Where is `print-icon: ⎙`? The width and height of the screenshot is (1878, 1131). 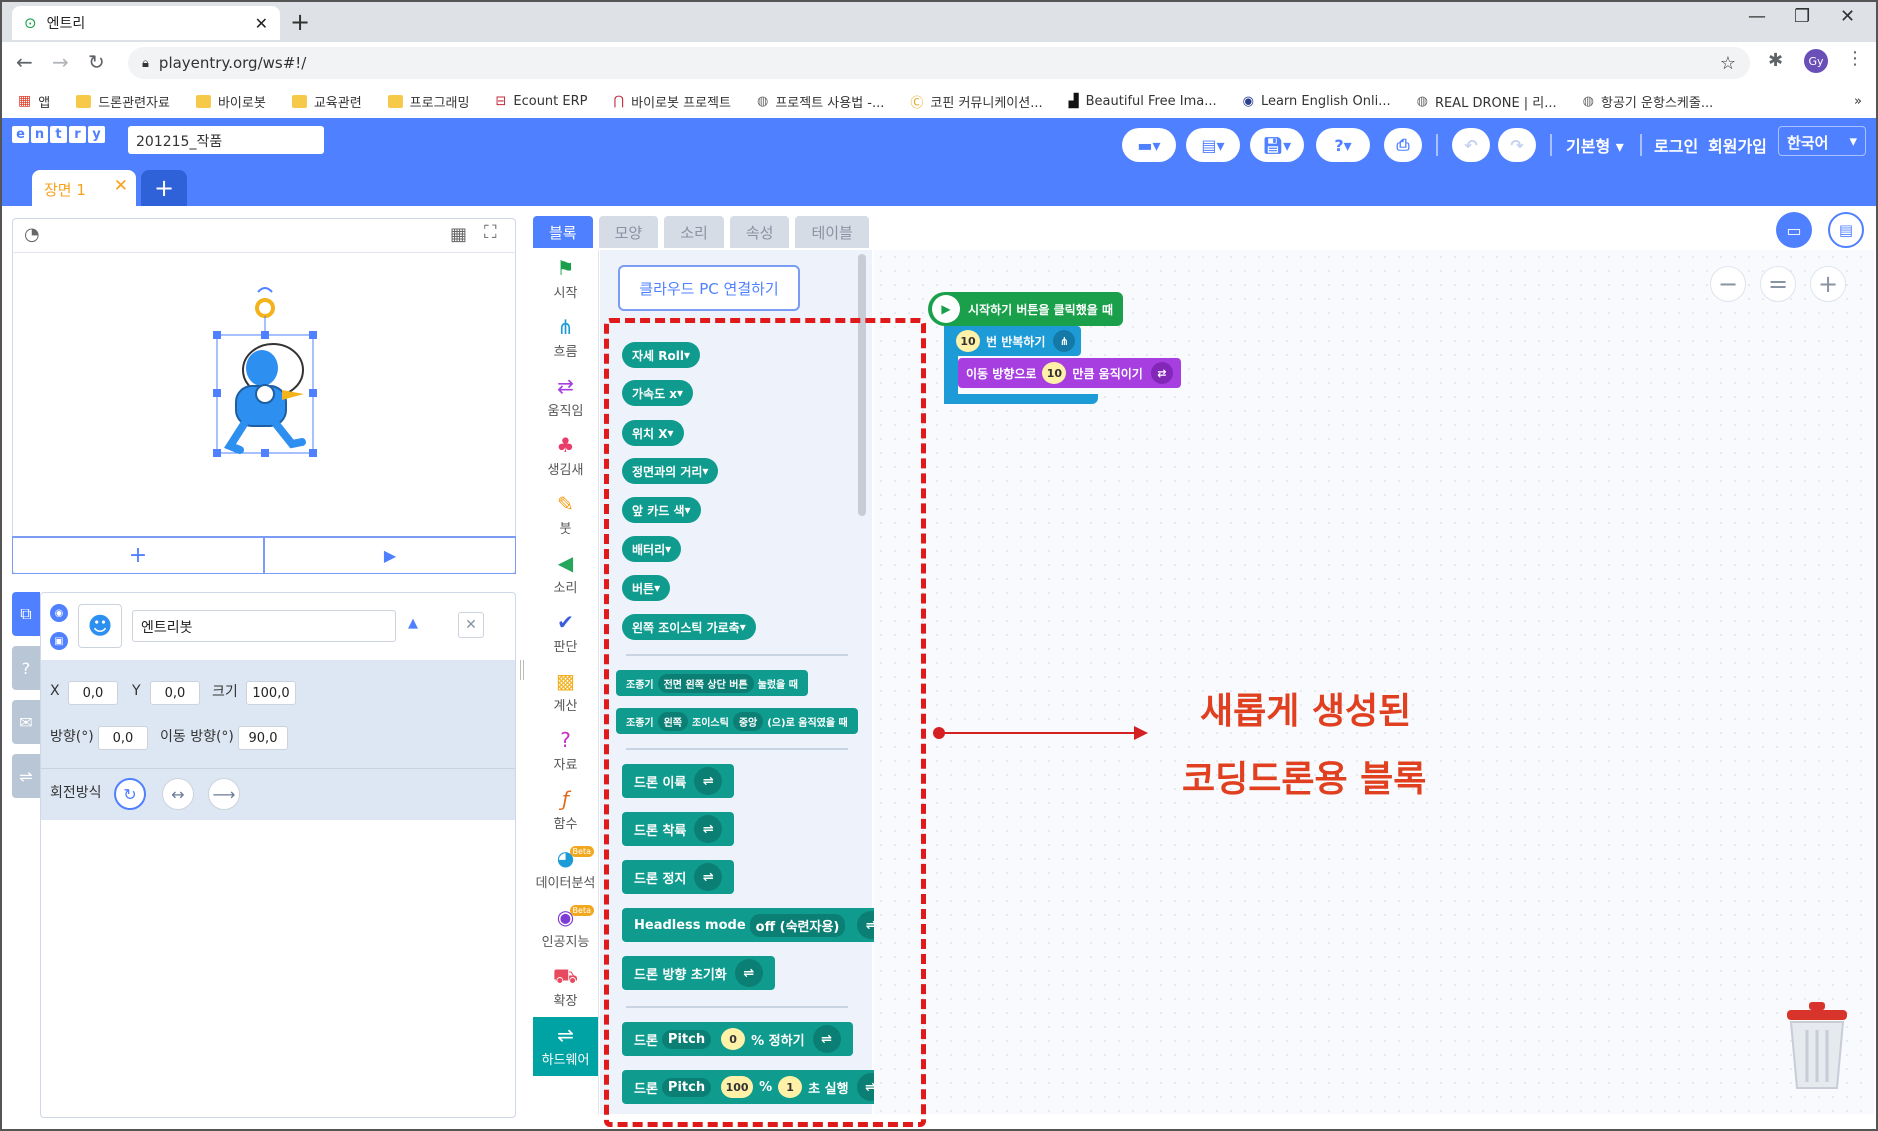
print-icon: ⎙ is located at coordinates (1403, 145).